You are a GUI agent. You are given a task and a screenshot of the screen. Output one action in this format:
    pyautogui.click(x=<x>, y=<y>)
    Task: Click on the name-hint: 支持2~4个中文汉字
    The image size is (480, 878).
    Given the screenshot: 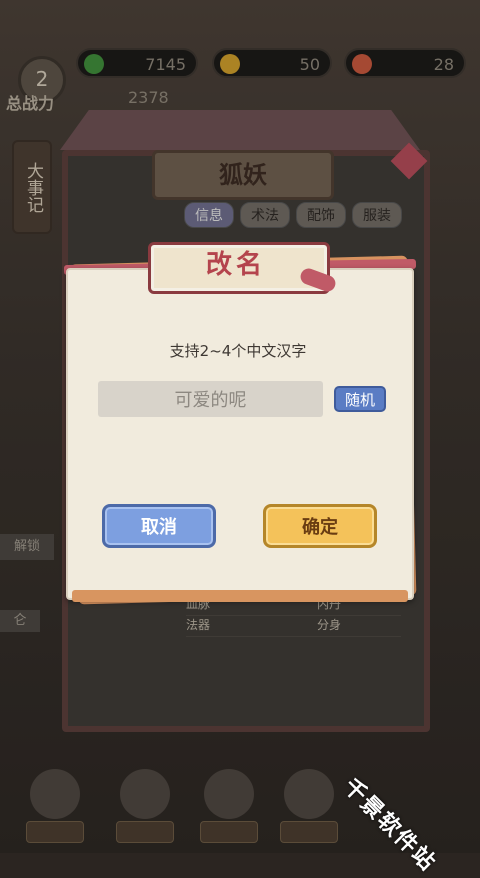 What is the action you would take?
    pyautogui.click(x=238, y=351)
    